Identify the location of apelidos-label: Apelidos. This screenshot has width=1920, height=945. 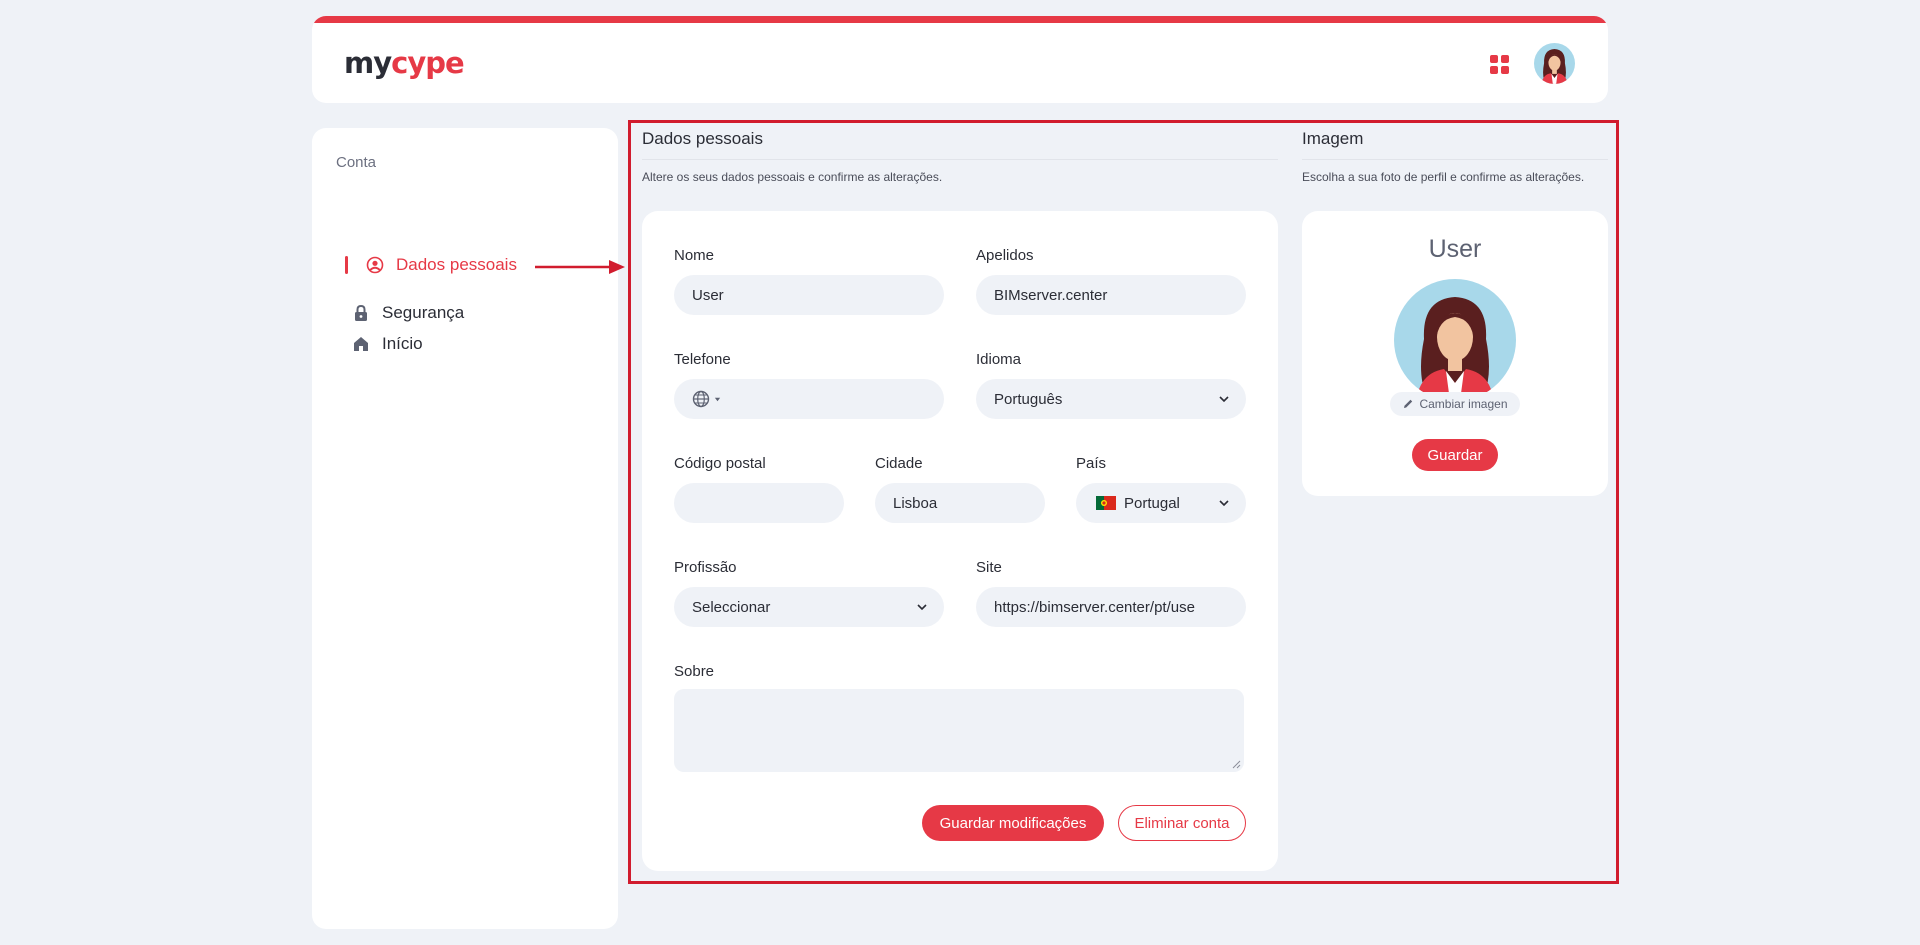
(1005, 255).